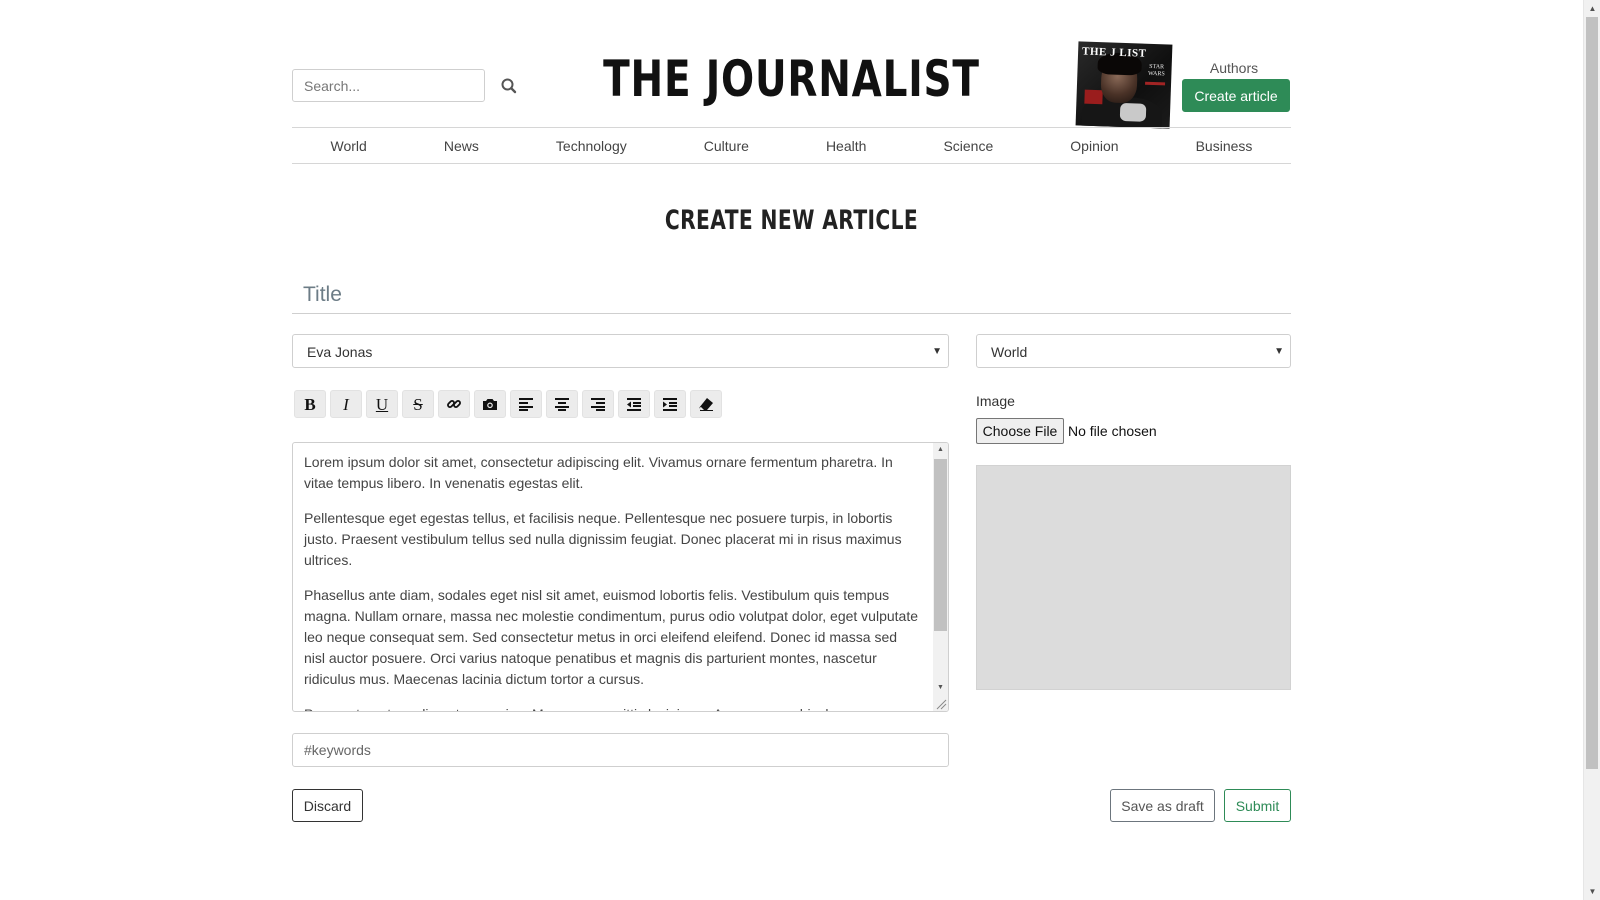 This screenshot has height=900, width=1600. What do you see at coordinates (454, 404) in the screenshot?
I see `link-icon` at bounding box center [454, 404].